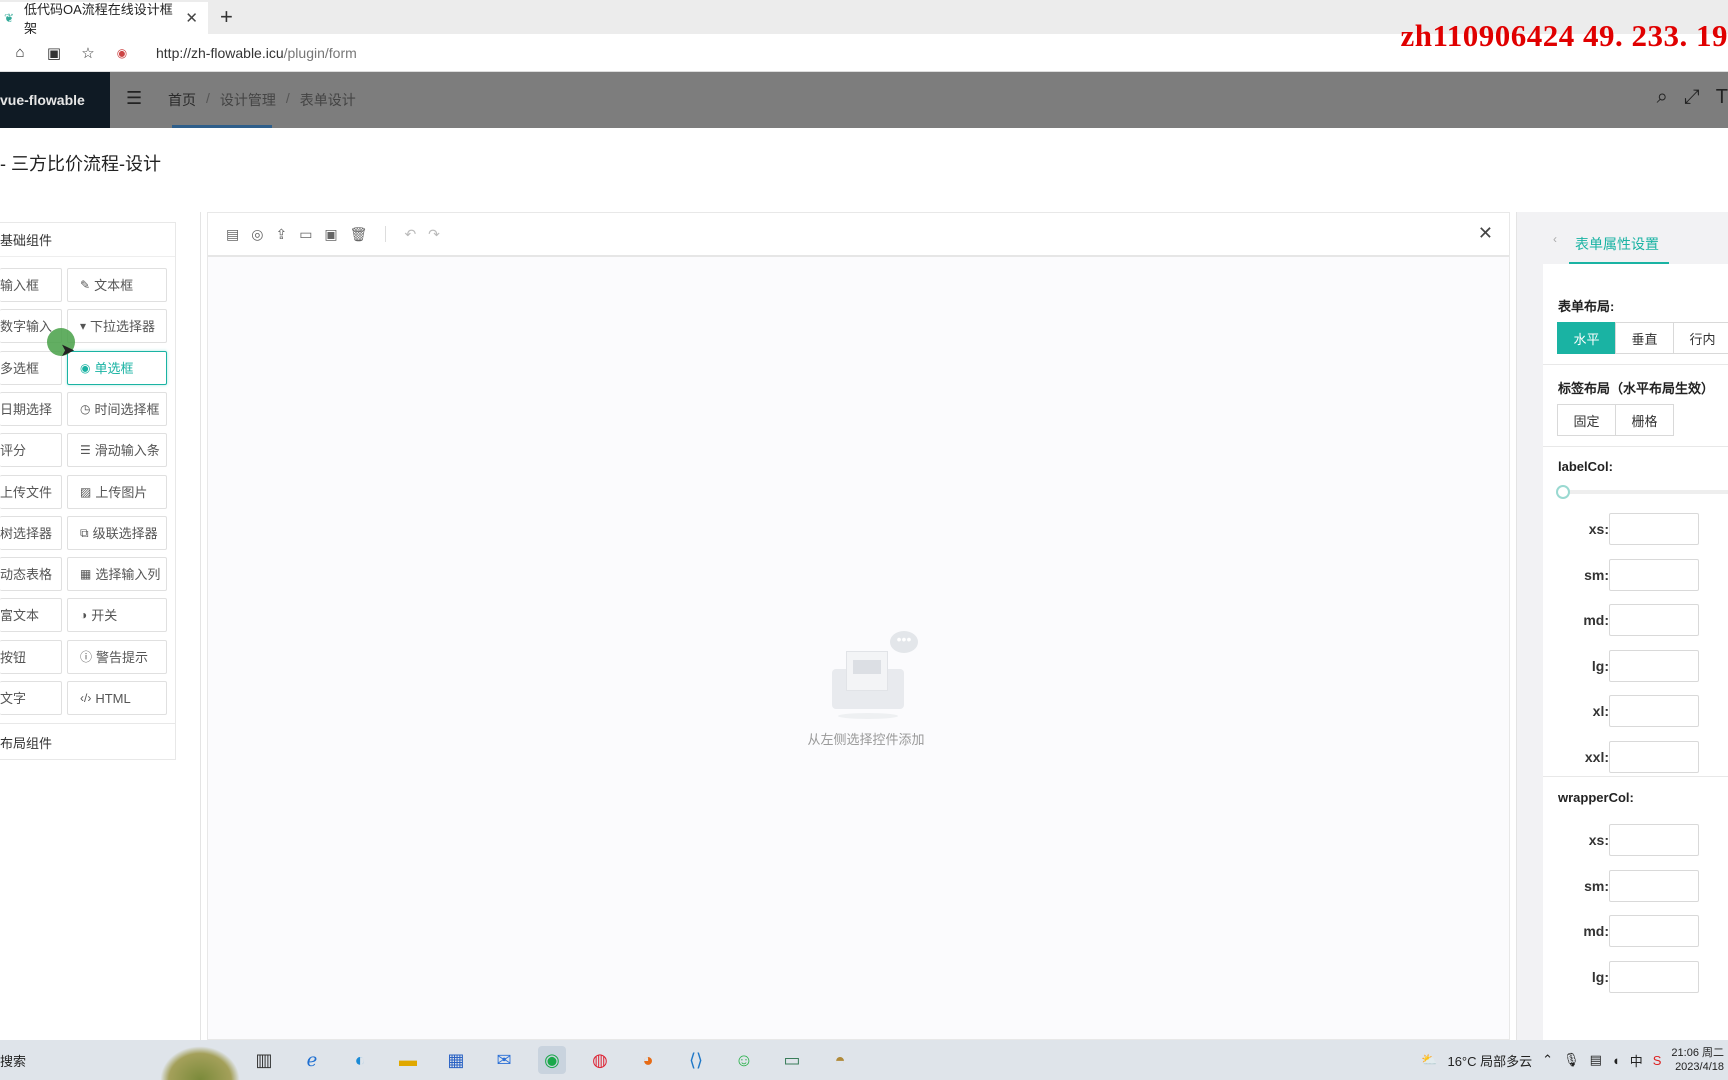  Describe the element at coordinates (330, 234) in the screenshot. I see `code-icon: ▣` at that location.